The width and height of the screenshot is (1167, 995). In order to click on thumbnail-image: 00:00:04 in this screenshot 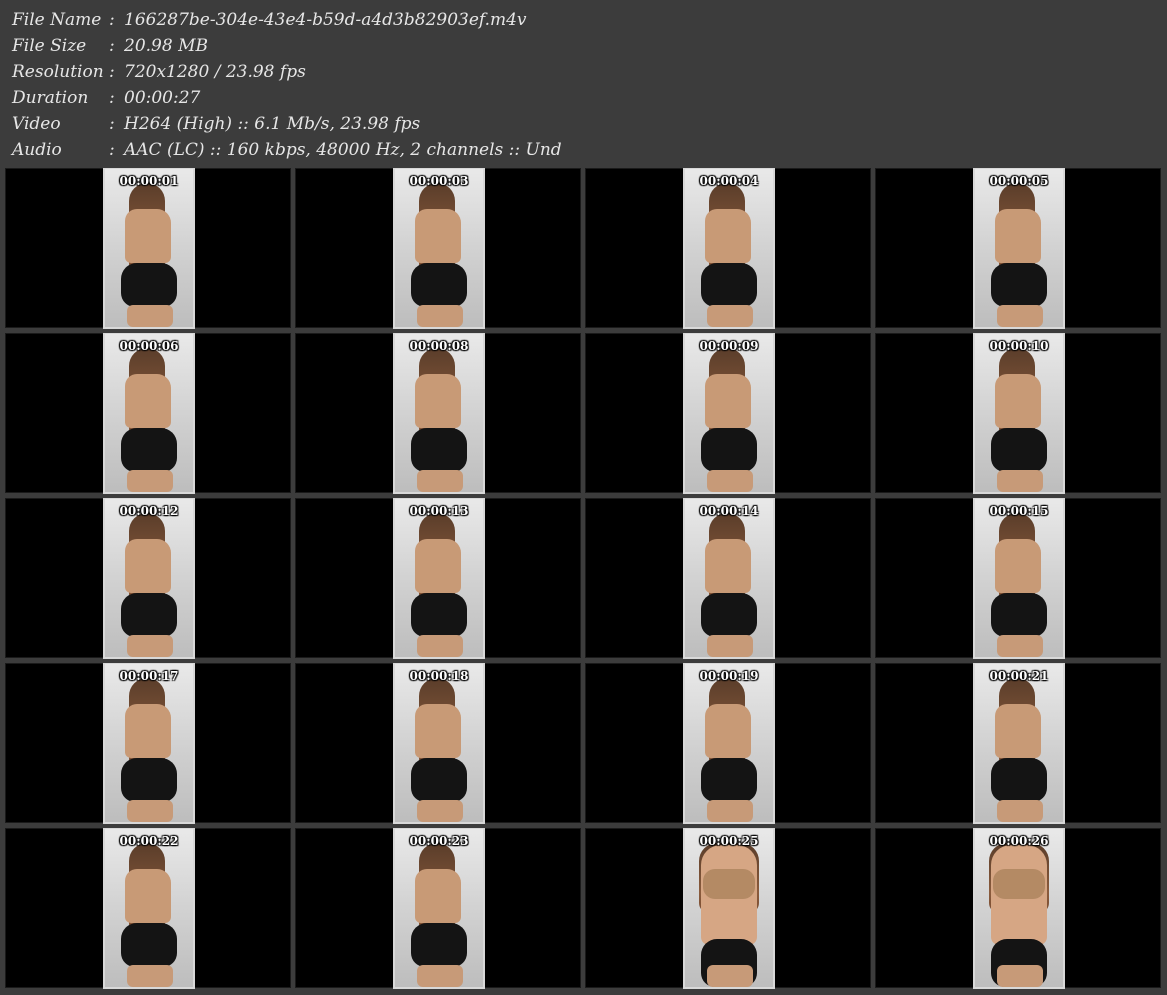, I will do `click(729, 248)`.